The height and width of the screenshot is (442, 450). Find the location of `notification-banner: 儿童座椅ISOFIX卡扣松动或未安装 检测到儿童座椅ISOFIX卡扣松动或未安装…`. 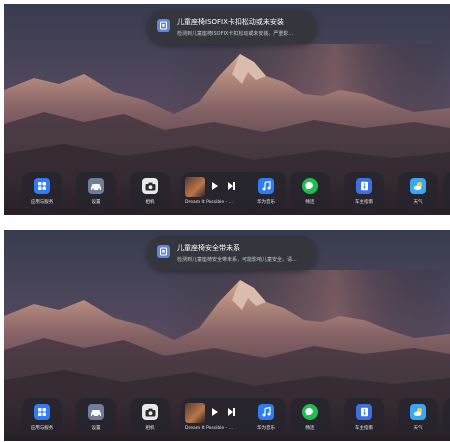

notification-banner: 儿童座椅ISOFIX卡扣松动或未安装 检测到儿童座椅ISOFIX卡扣松动或未安装… is located at coordinates (232, 27).